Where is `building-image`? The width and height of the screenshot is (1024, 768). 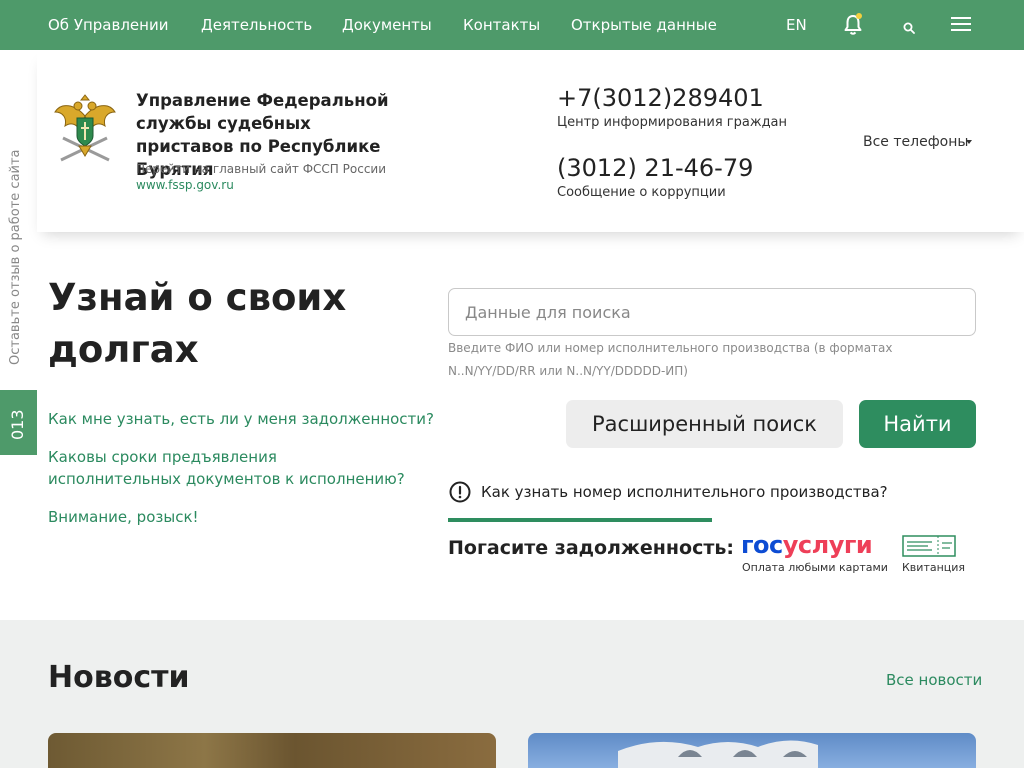
building-image is located at coordinates (718, 754).